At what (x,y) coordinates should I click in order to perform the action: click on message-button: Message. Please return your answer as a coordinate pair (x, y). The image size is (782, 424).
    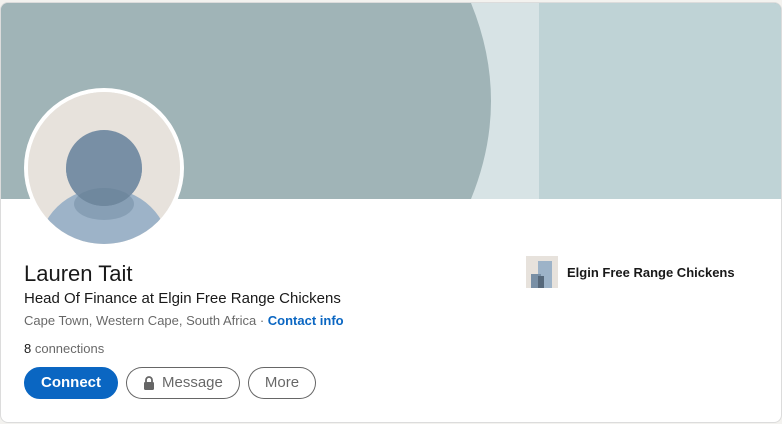
    Looking at the image, I should click on (183, 383).